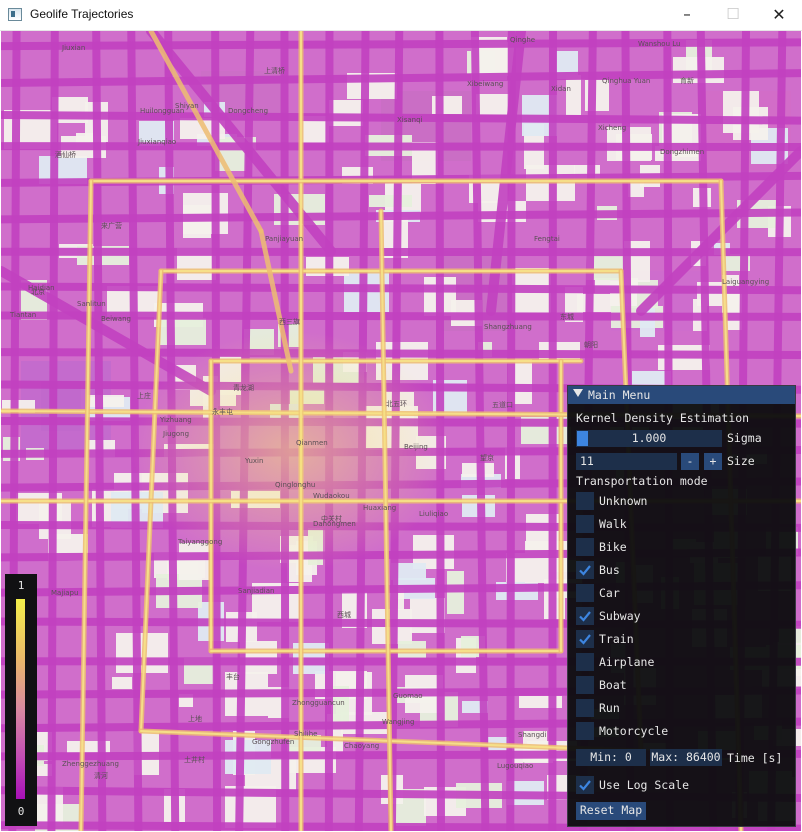 The image size is (802, 832). Describe the element at coordinates (162, 111) in the screenshot. I see `map-place-label: Huilongguan` at that location.